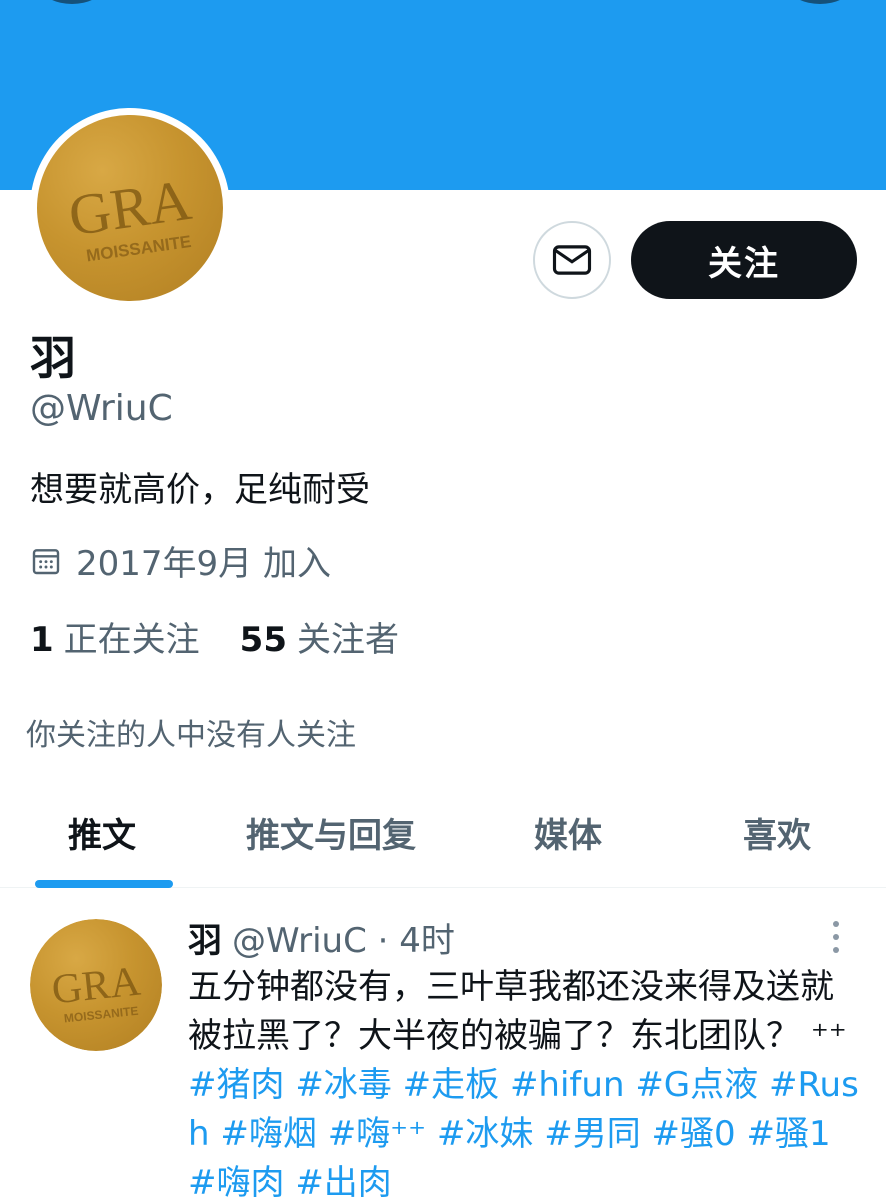 The image size is (886, 1200). I want to click on hashtag-link: #走板, so click(451, 1085).